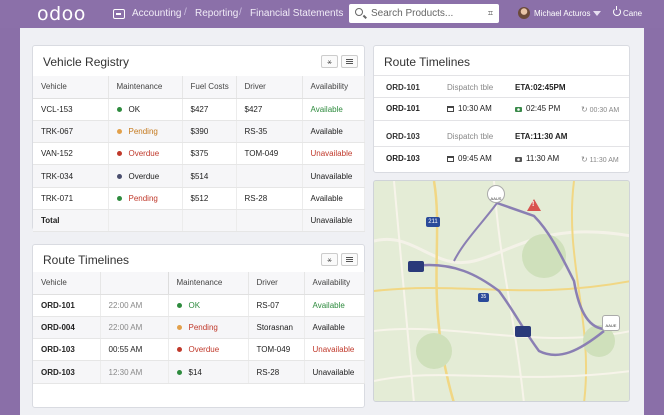 Image resolution: width=664 pixels, height=415 pixels. Describe the element at coordinates (632, 13) in the screenshot. I see `logout-link: Cane` at that location.